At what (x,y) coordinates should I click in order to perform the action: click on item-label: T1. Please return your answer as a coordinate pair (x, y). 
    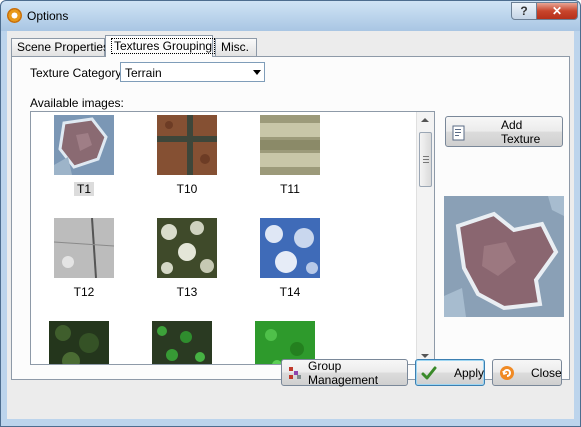
    Looking at the image, I should click on (83, 189).